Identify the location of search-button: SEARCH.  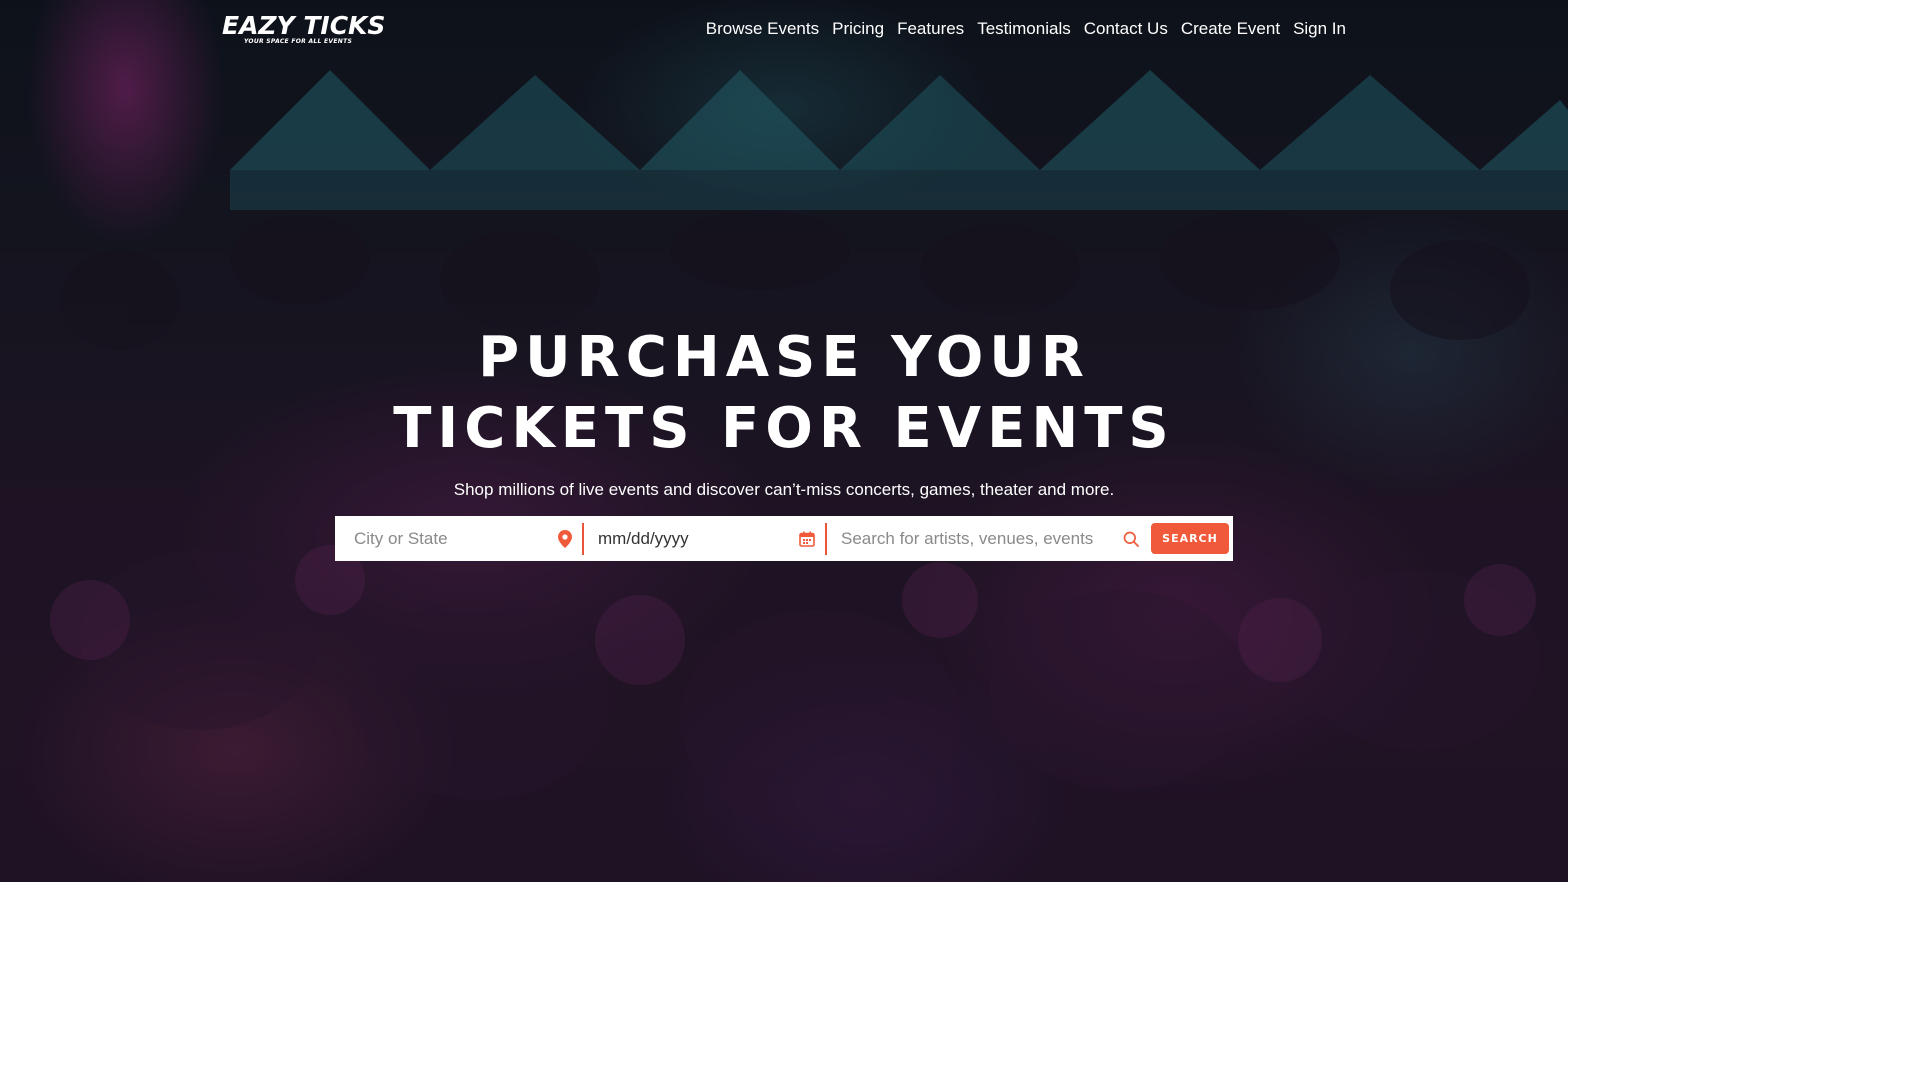
(1190, 538).